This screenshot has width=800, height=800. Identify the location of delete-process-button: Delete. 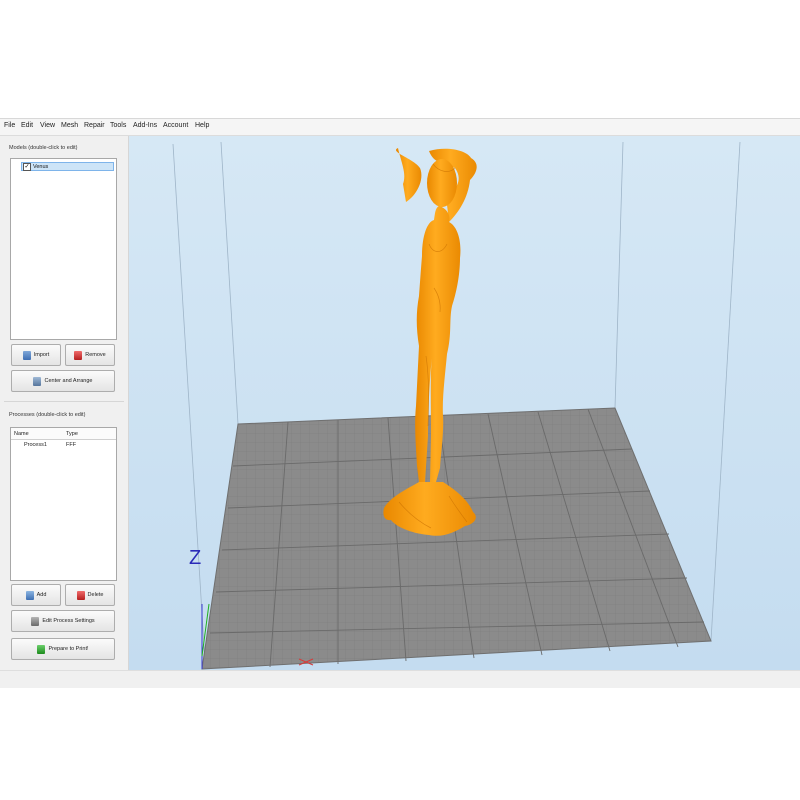
(90, 595).